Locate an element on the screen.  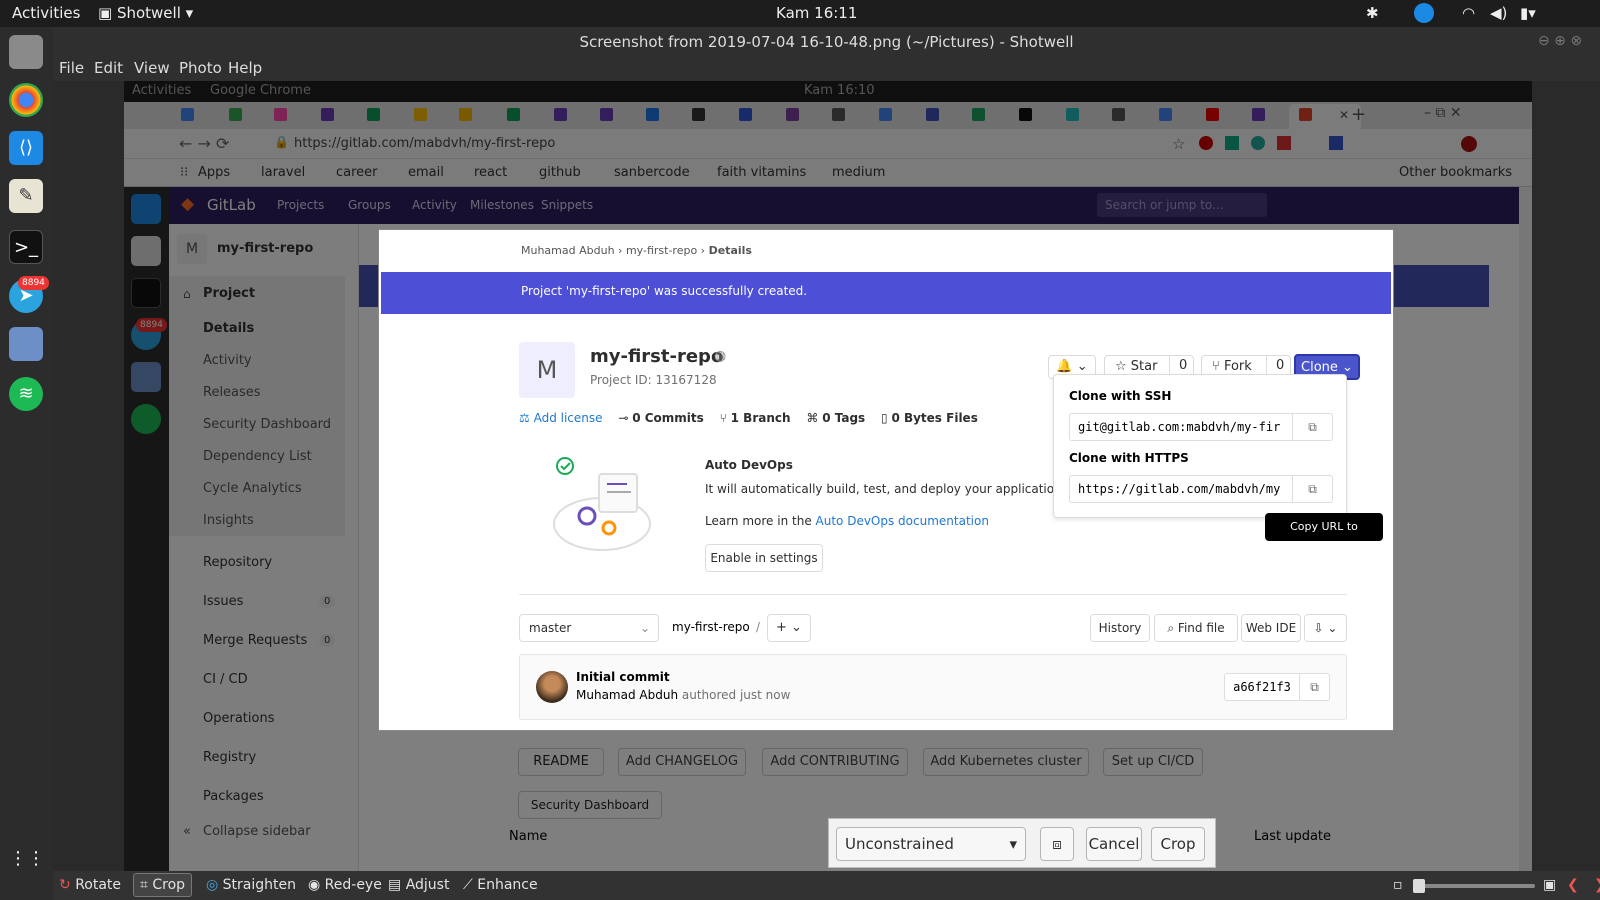
commit-icon: ⊸ is located at coordinates (625, 418).